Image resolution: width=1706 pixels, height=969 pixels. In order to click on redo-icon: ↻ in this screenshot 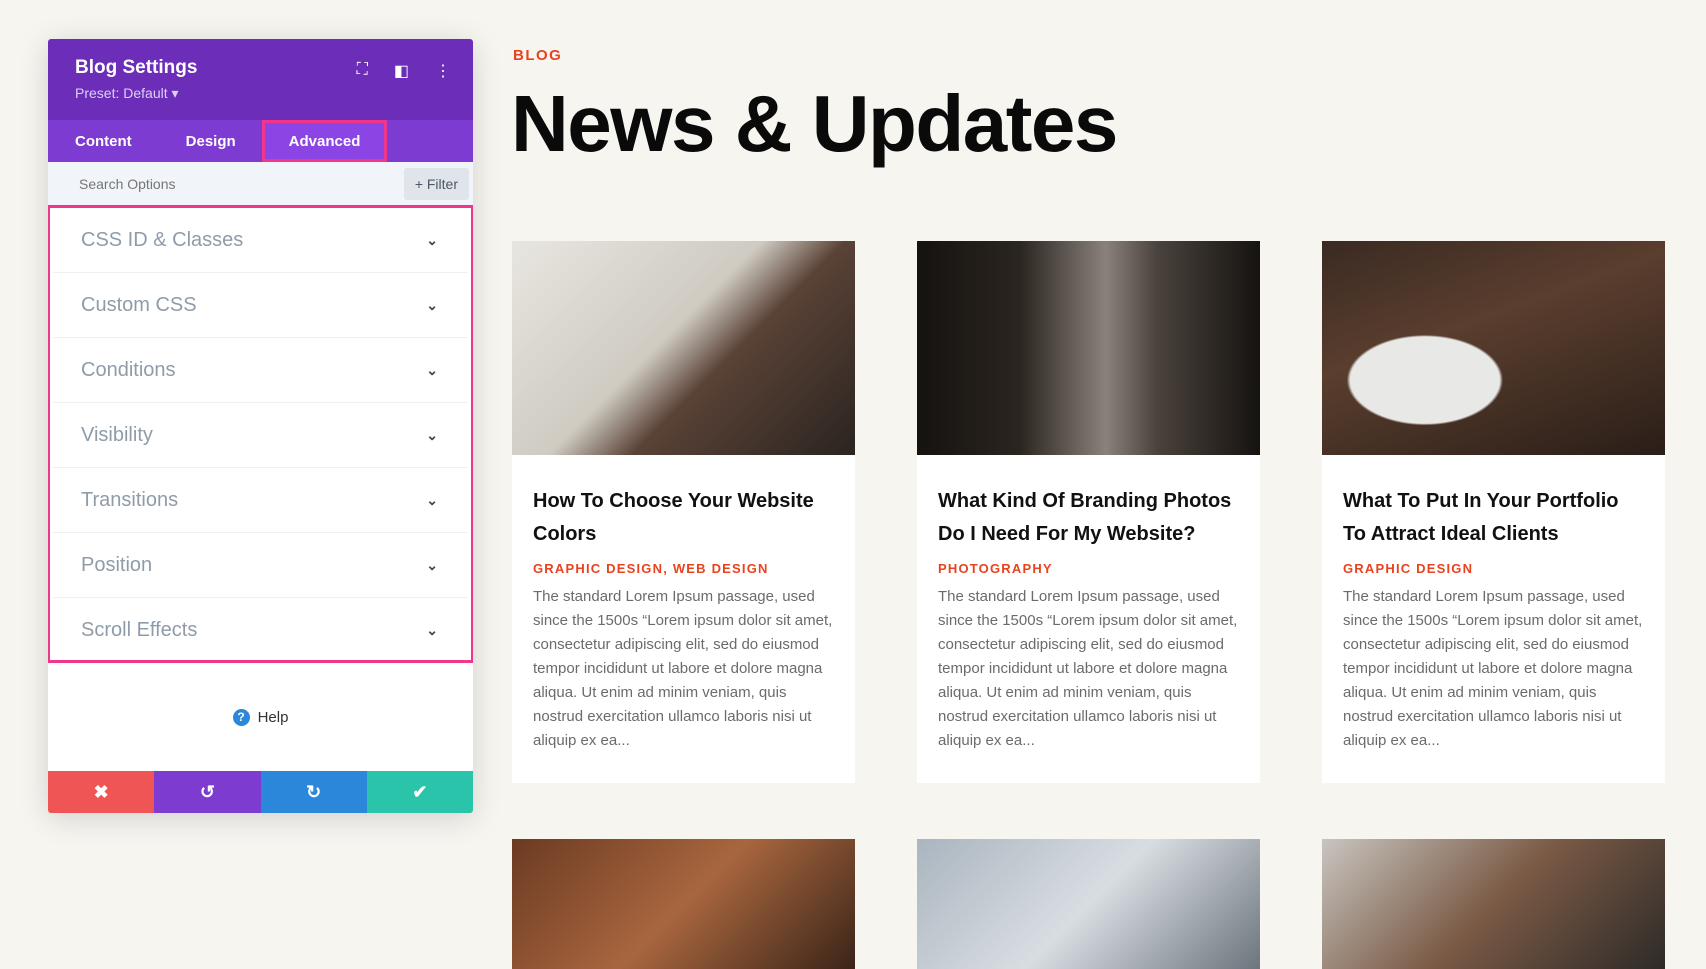, I will do `click(314, 791)`.